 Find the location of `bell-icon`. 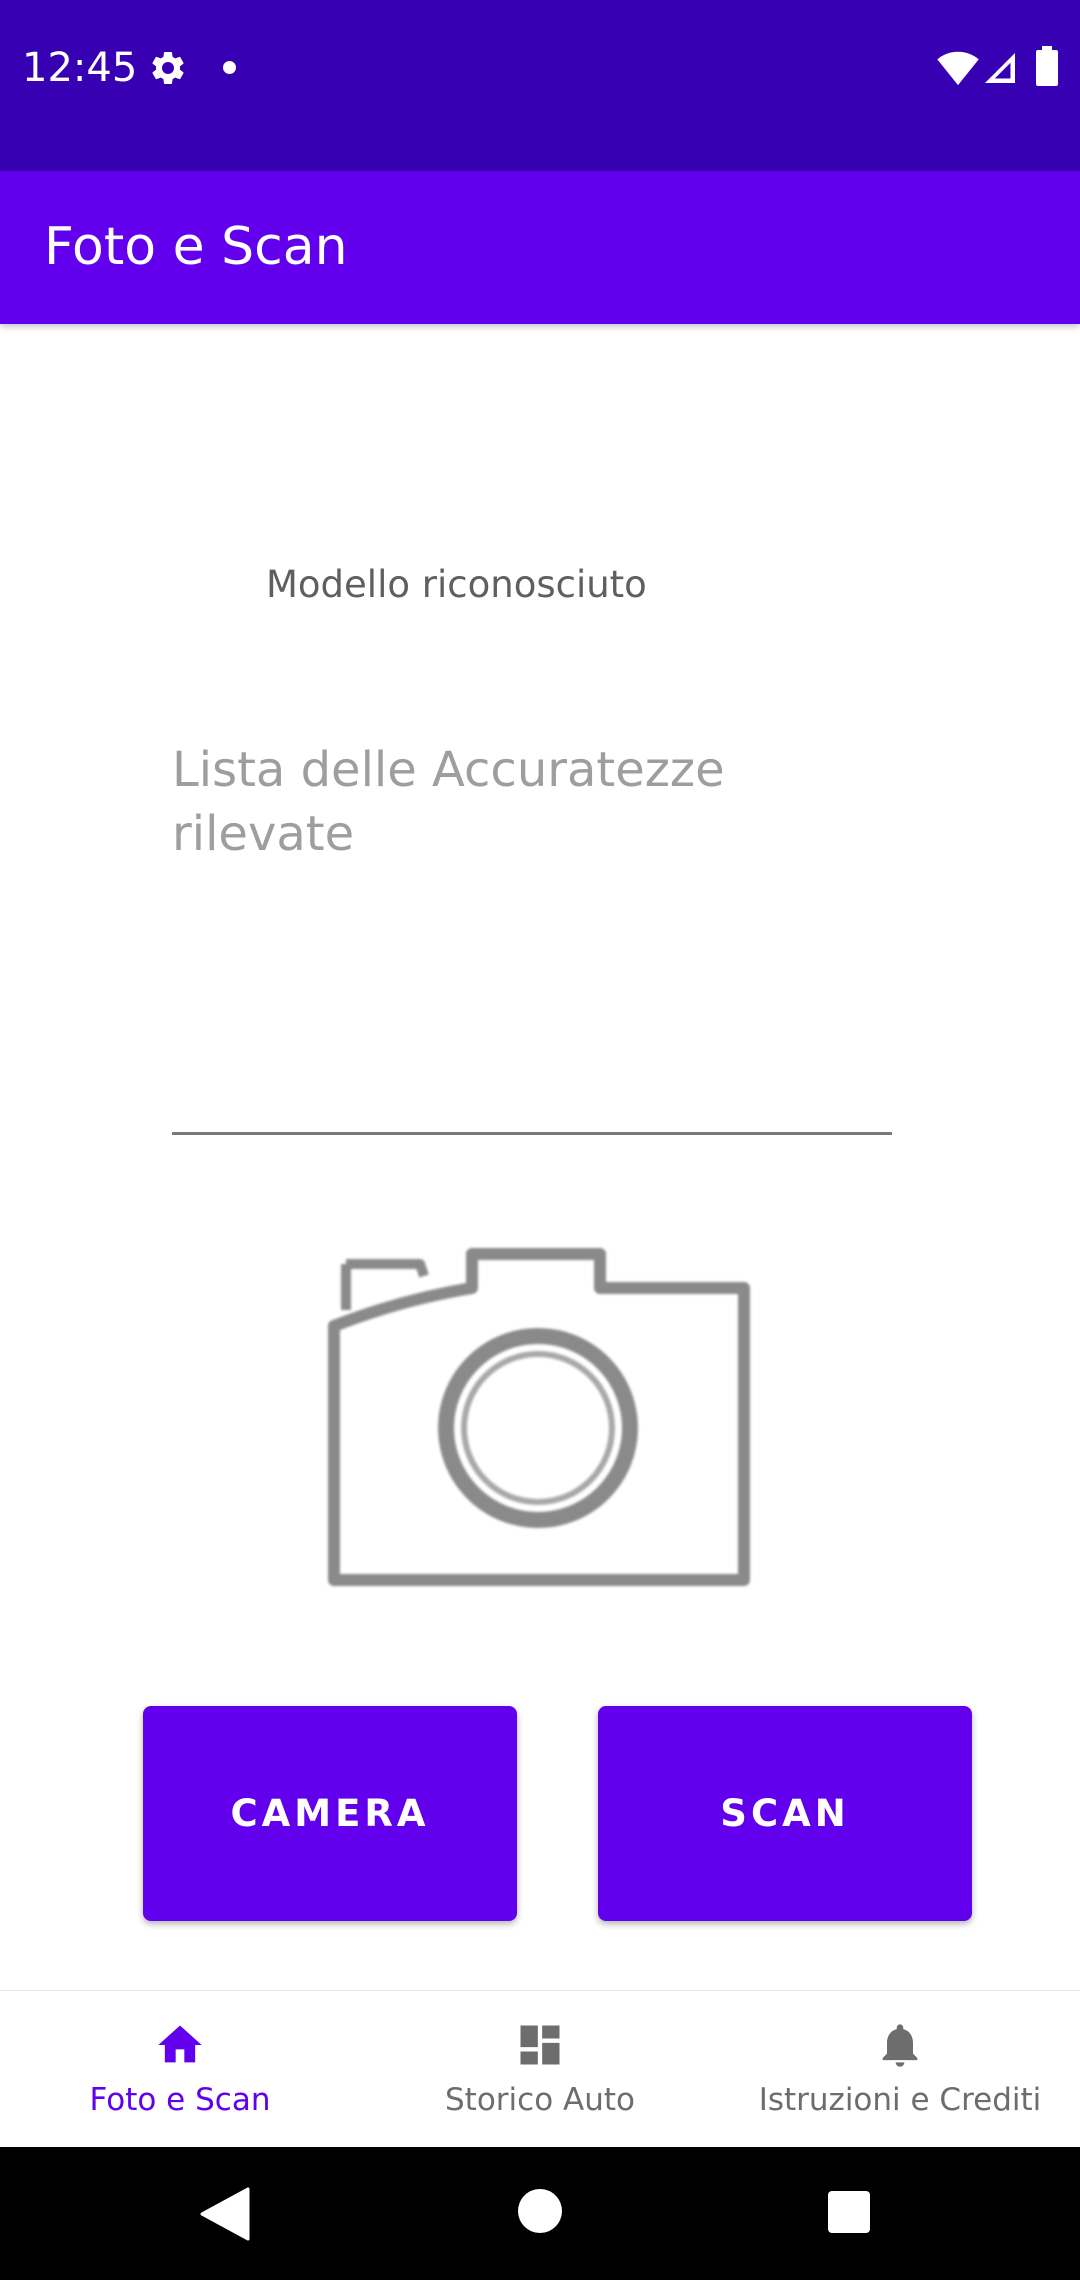

bell-icon is located at coordinates (900, 2045).